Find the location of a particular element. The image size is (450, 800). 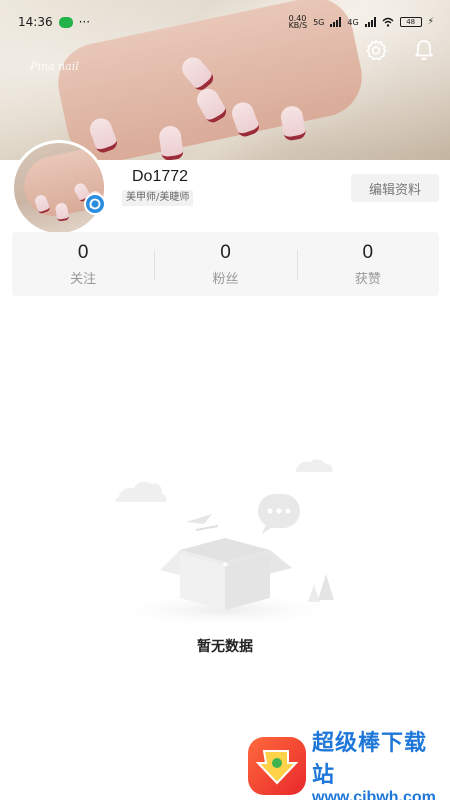

status-time: 14:36 is located at coordinates (35, 22).